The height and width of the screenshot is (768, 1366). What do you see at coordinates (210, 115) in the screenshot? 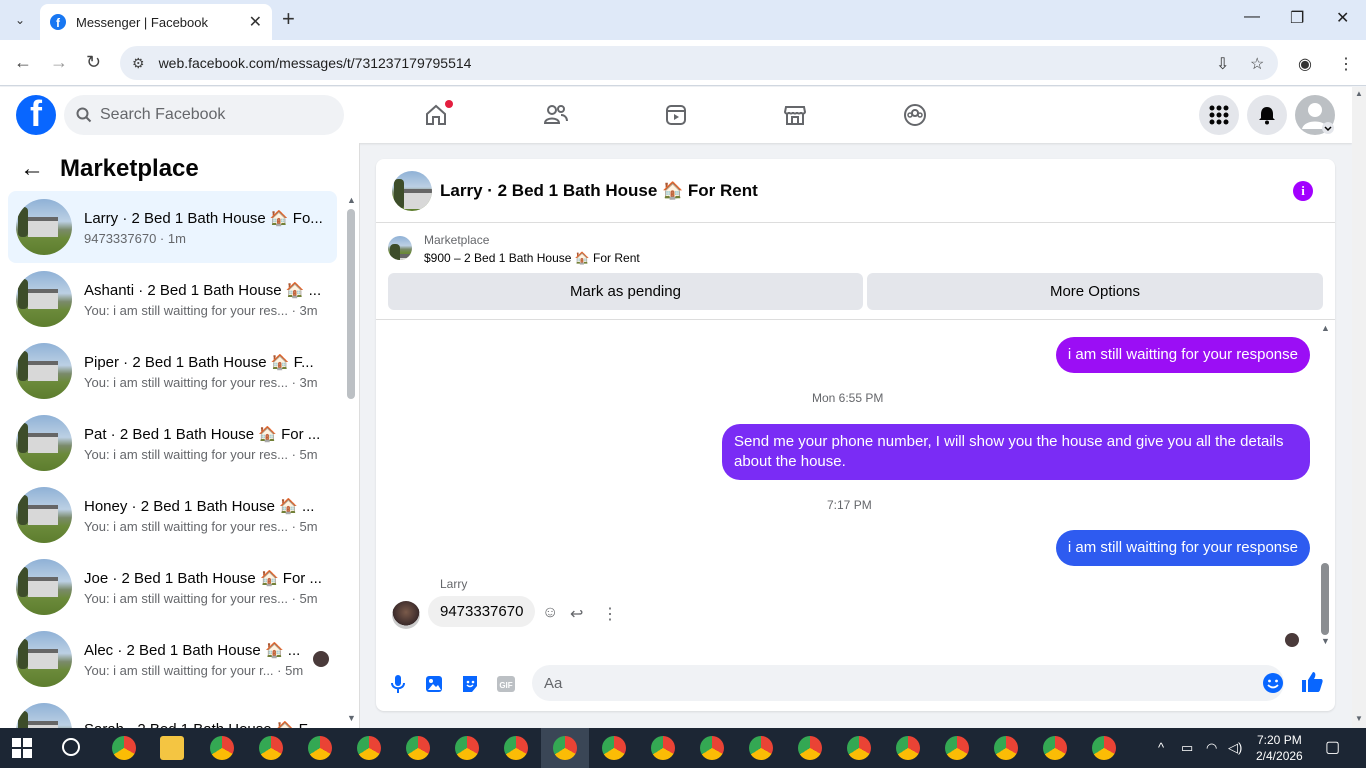
I see `search-input` at bounding box center [210, 115].